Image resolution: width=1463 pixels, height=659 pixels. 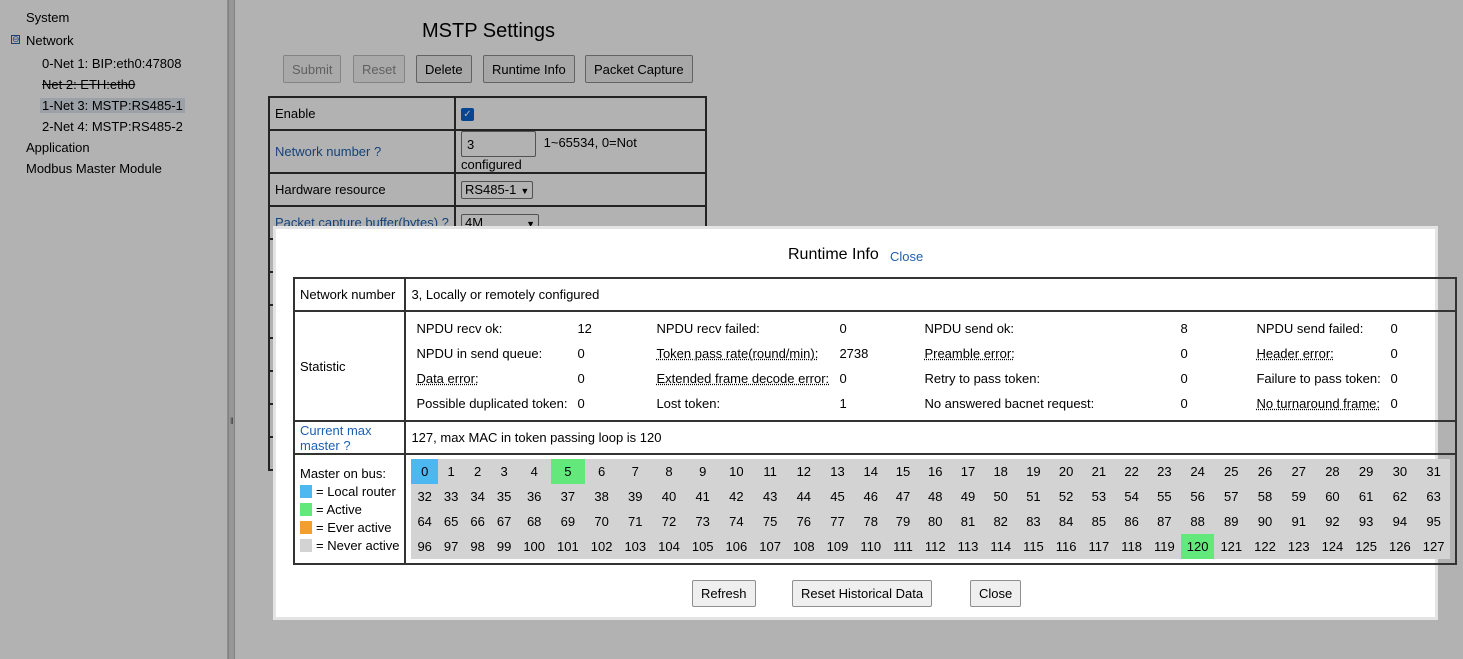 What do you see at coordinates (770, 521) in the screenshot?
I see `mac-cell: 75` at bounding box center [770, 521].